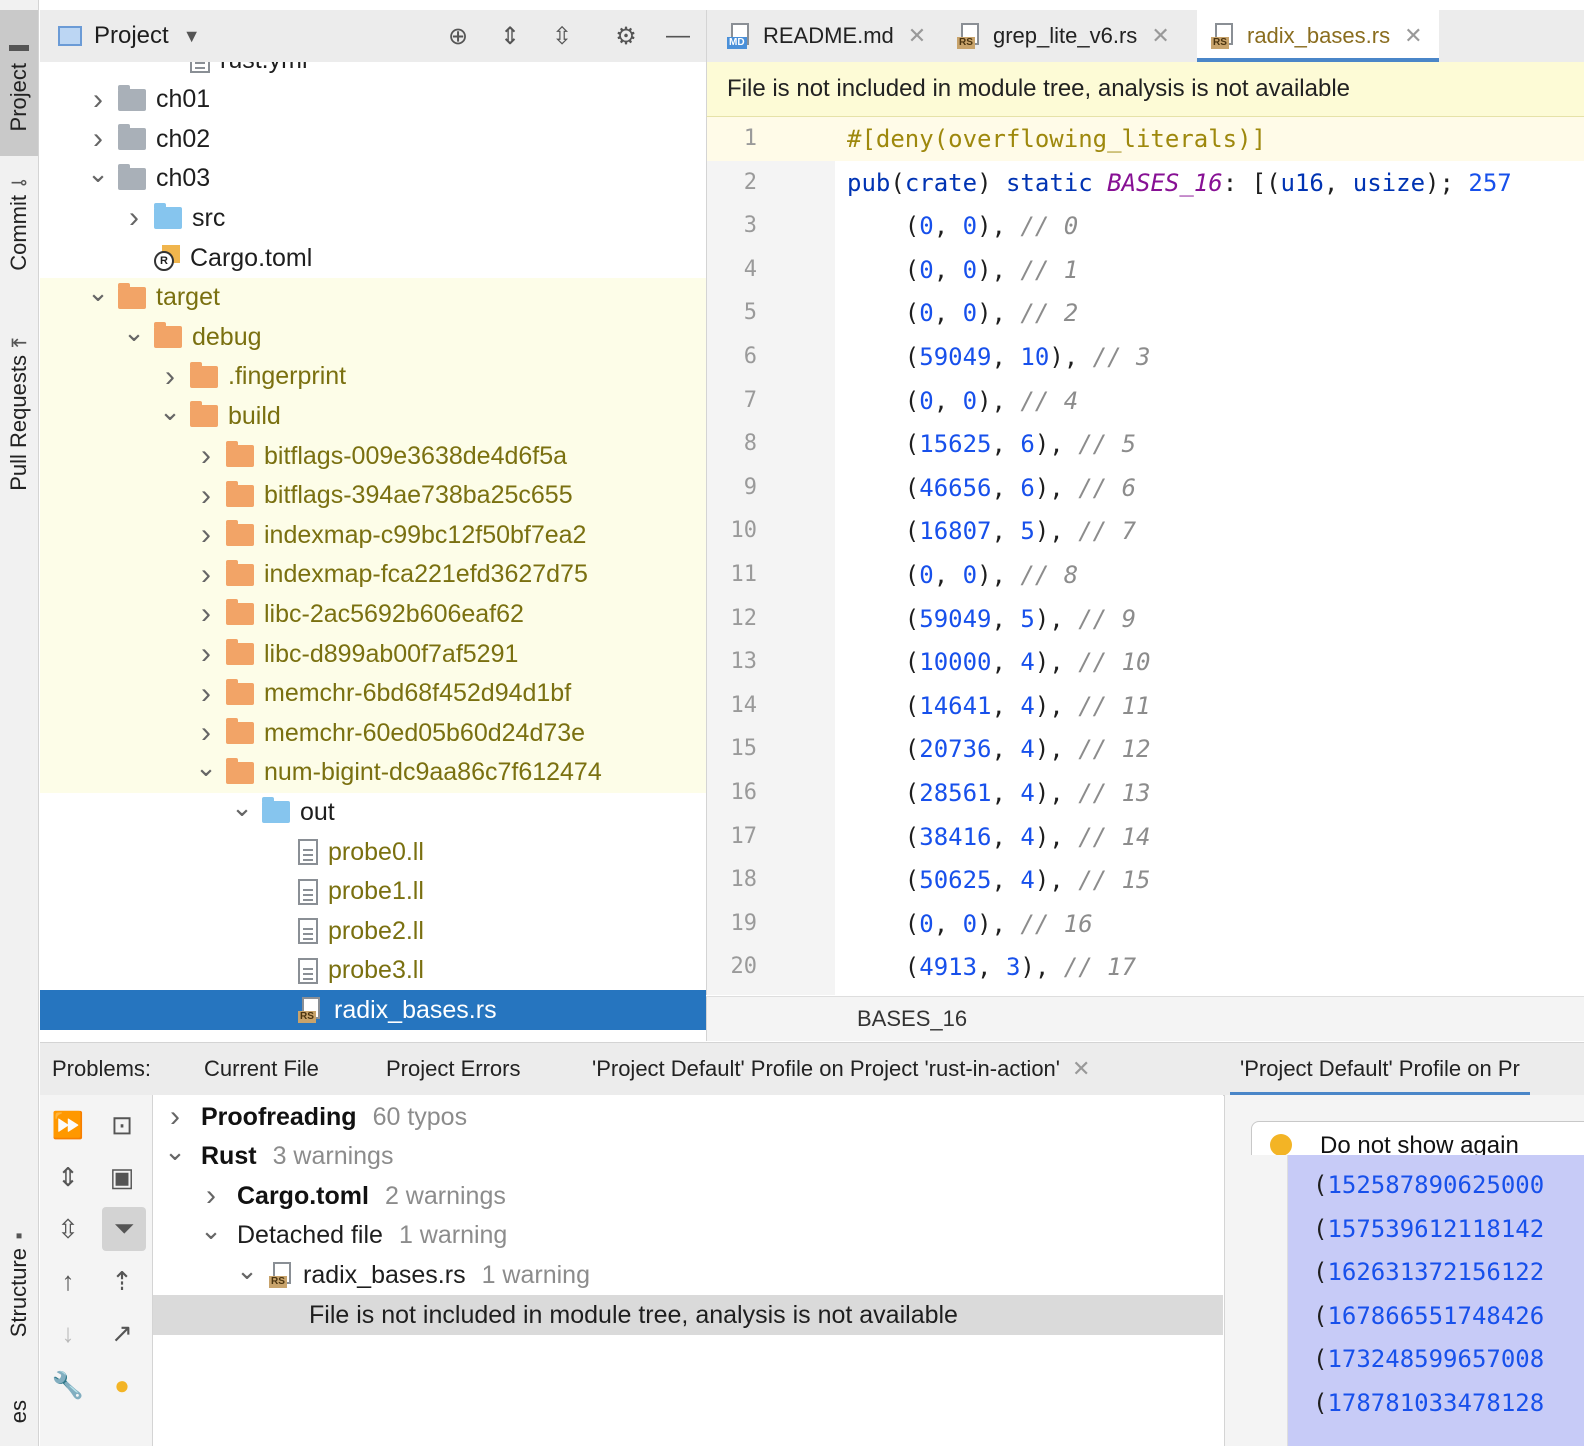  What do you see at coordinates (373, 139) in the screenshot?
I see `tree-item: › ch02` at bounding box center [373, 139].